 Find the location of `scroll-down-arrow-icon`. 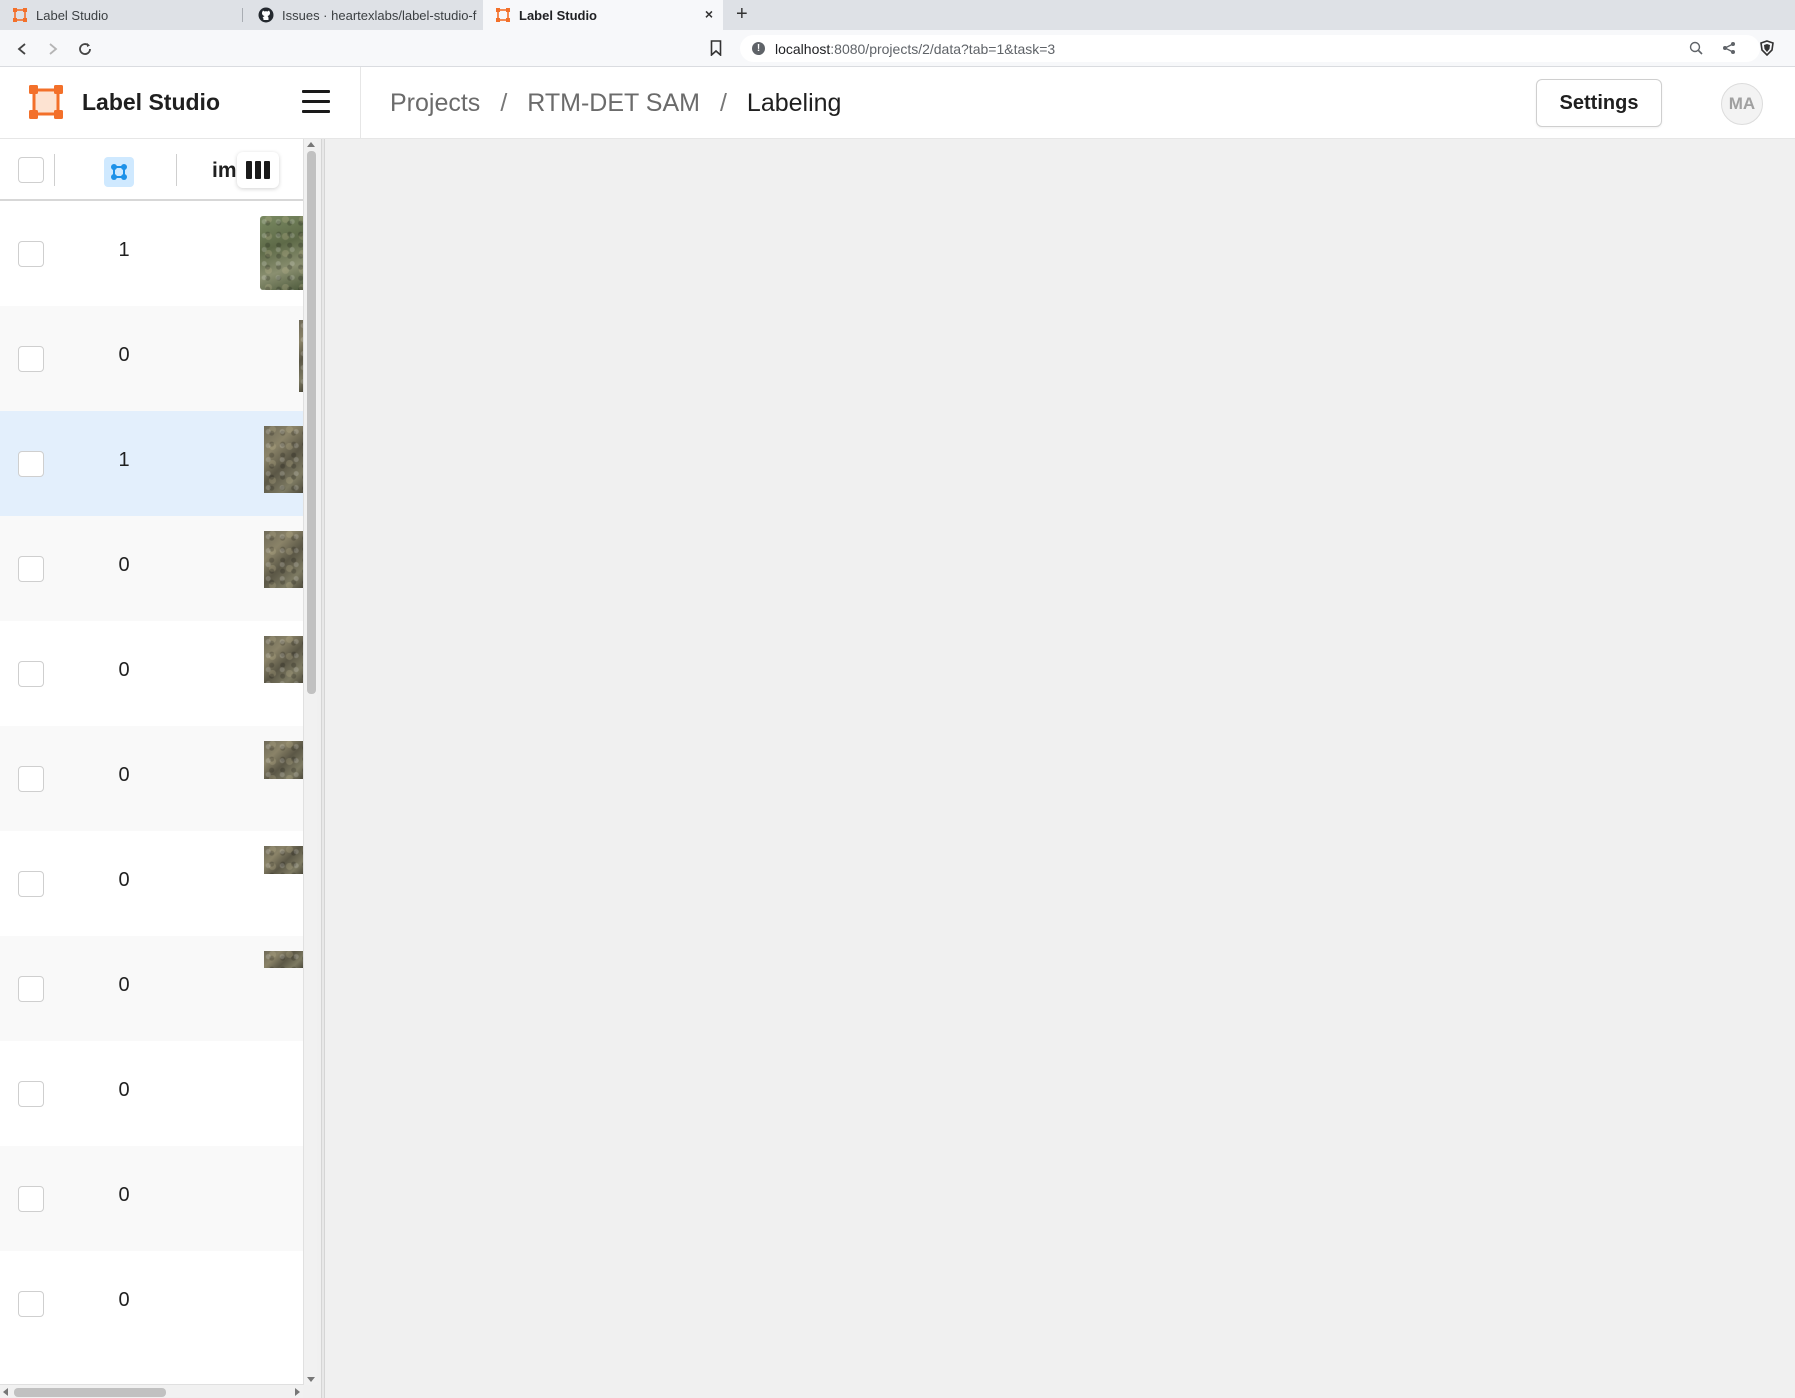

scroll-down-arrow-icon is located at coordinates (311, 1379).